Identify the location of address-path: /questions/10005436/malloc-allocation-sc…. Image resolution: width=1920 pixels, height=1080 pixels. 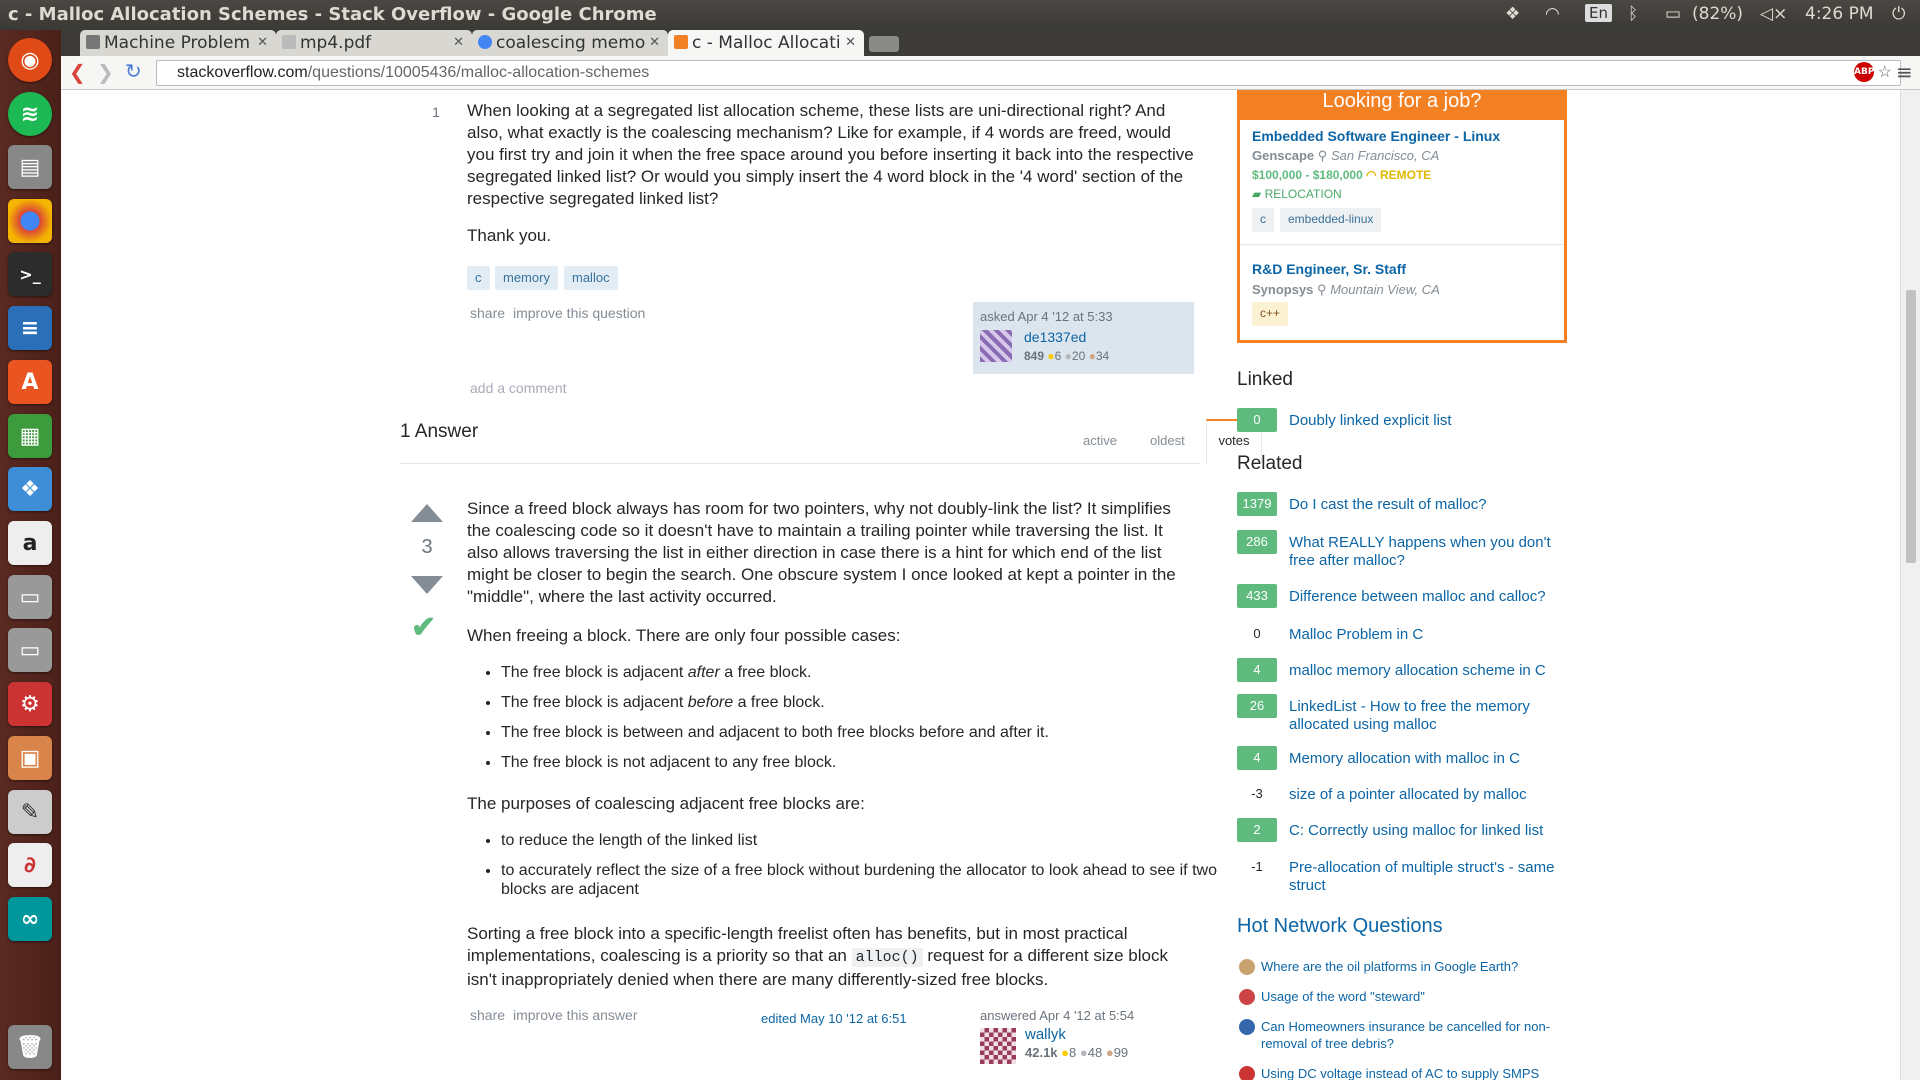
(478, 72).